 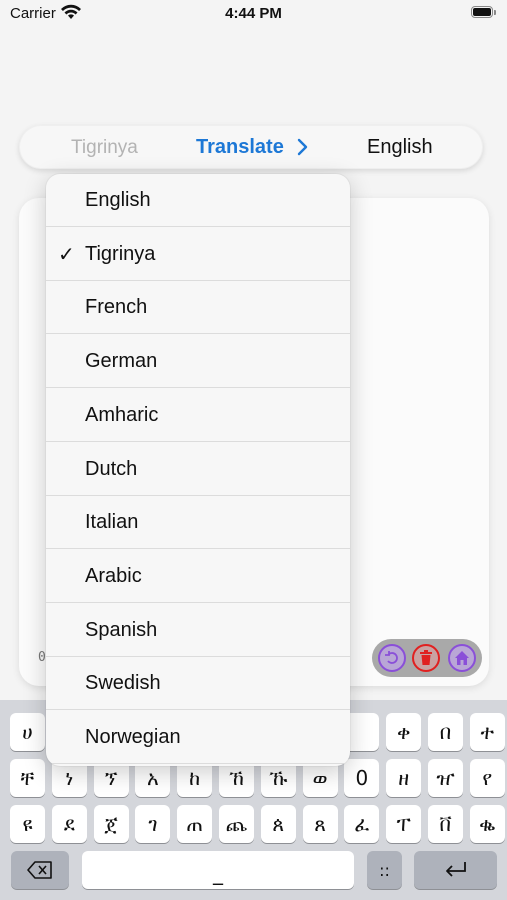 I want to click on keyboard-key: ፈ, so click(x=362, y=824).